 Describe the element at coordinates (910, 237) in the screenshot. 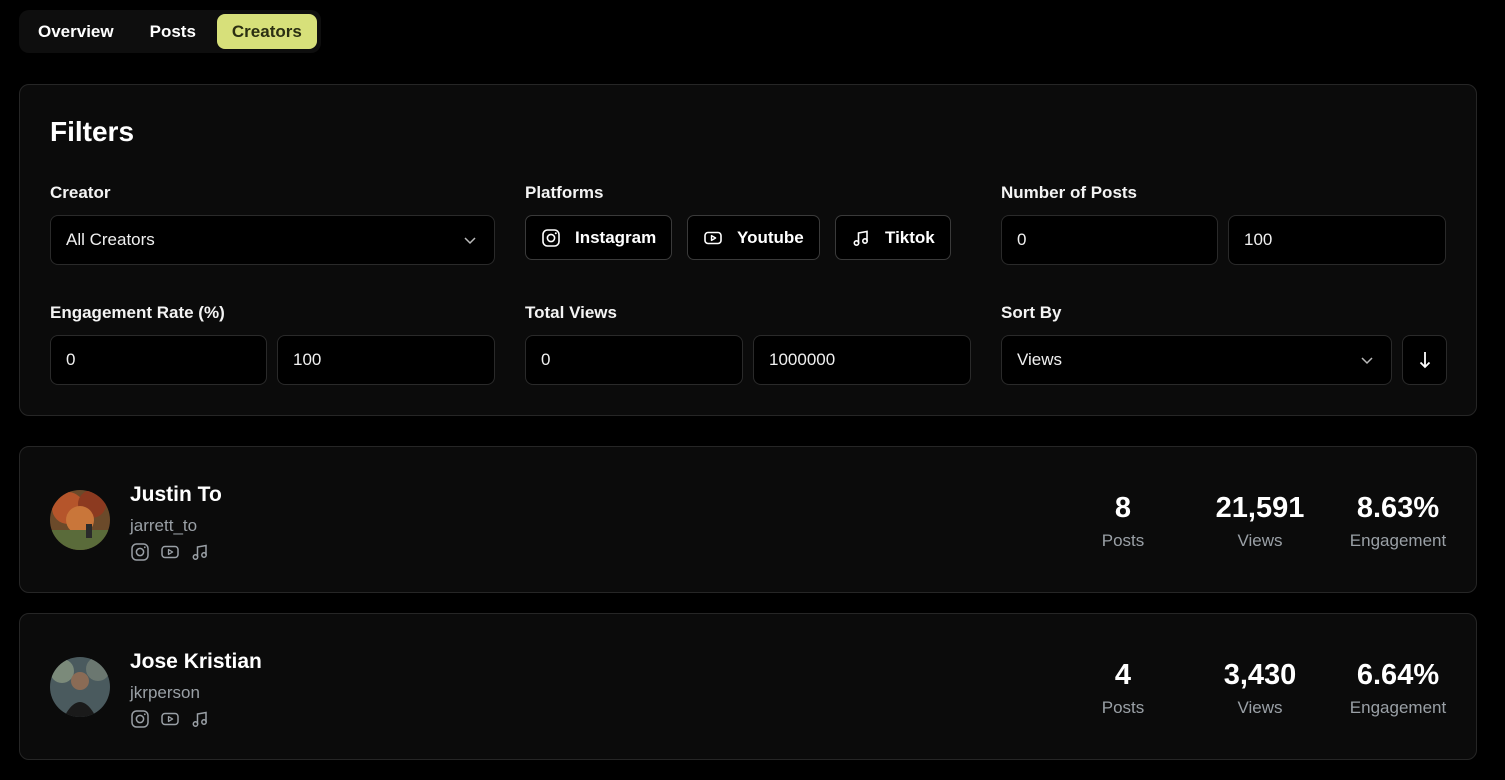

I see `platform-tiktok-label: Tiktok` at that location.